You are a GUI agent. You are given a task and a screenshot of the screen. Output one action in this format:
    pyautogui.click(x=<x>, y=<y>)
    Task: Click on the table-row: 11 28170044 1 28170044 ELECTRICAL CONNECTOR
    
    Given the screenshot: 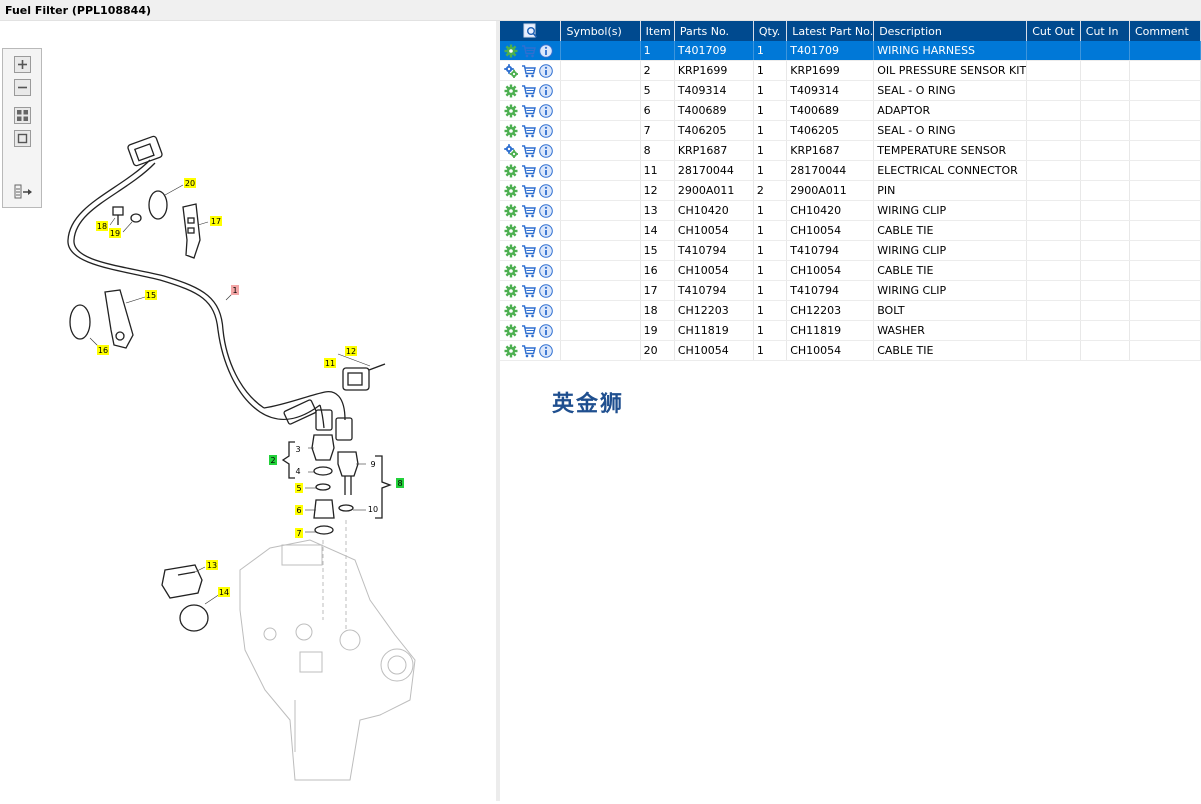 What is the action you would take?
    pyautogui.click(x=850, y=170)
    